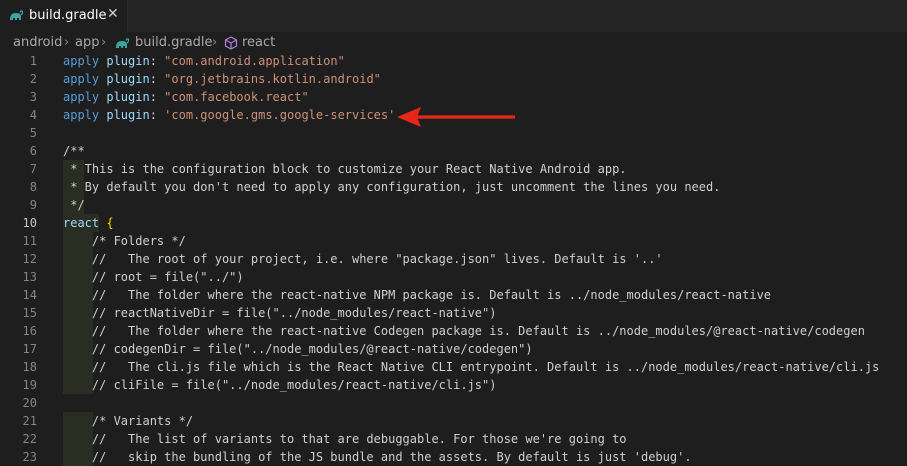 Image resolution: width=907 pixels, height=466 pixels. Describe the element at coordinates (254, 61) in the screenshot. I see `code-token: "com.android.application"` at that location.